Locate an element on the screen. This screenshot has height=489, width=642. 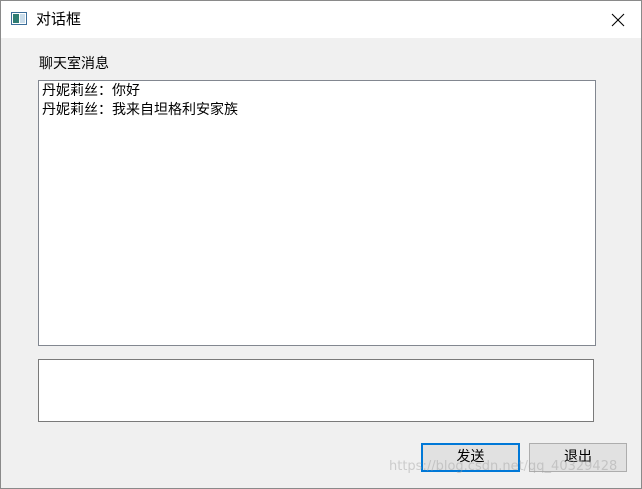
exit-button: 退出 is located at coordinates (578, 457).